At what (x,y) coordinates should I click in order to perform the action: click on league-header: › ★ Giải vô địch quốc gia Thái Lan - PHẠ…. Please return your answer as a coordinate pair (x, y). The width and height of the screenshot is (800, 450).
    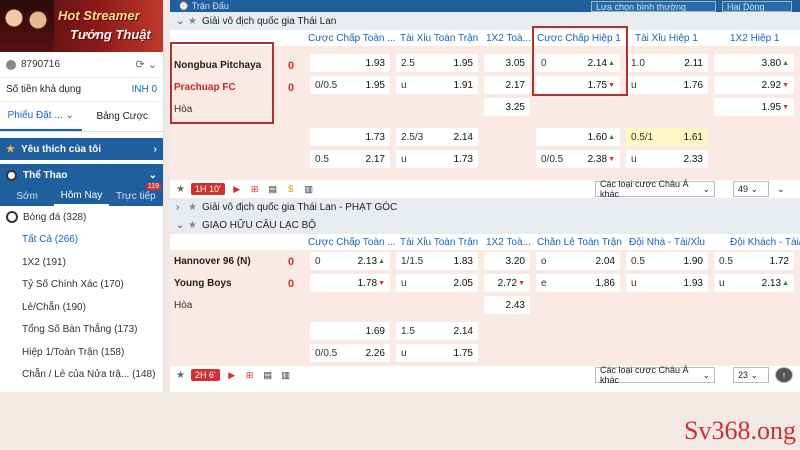
    Looking at the image, I should click on (485, 207).